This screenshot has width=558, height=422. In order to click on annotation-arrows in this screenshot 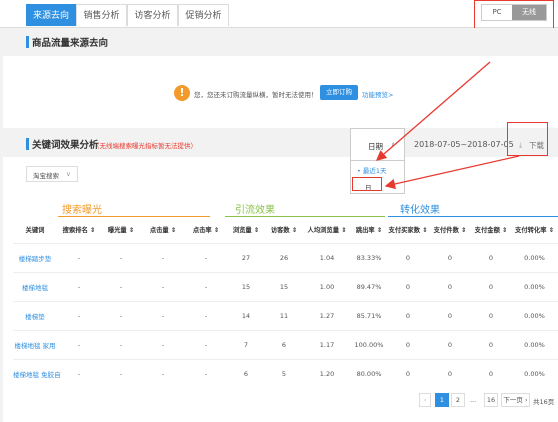, I will do `click(448, 125)`.